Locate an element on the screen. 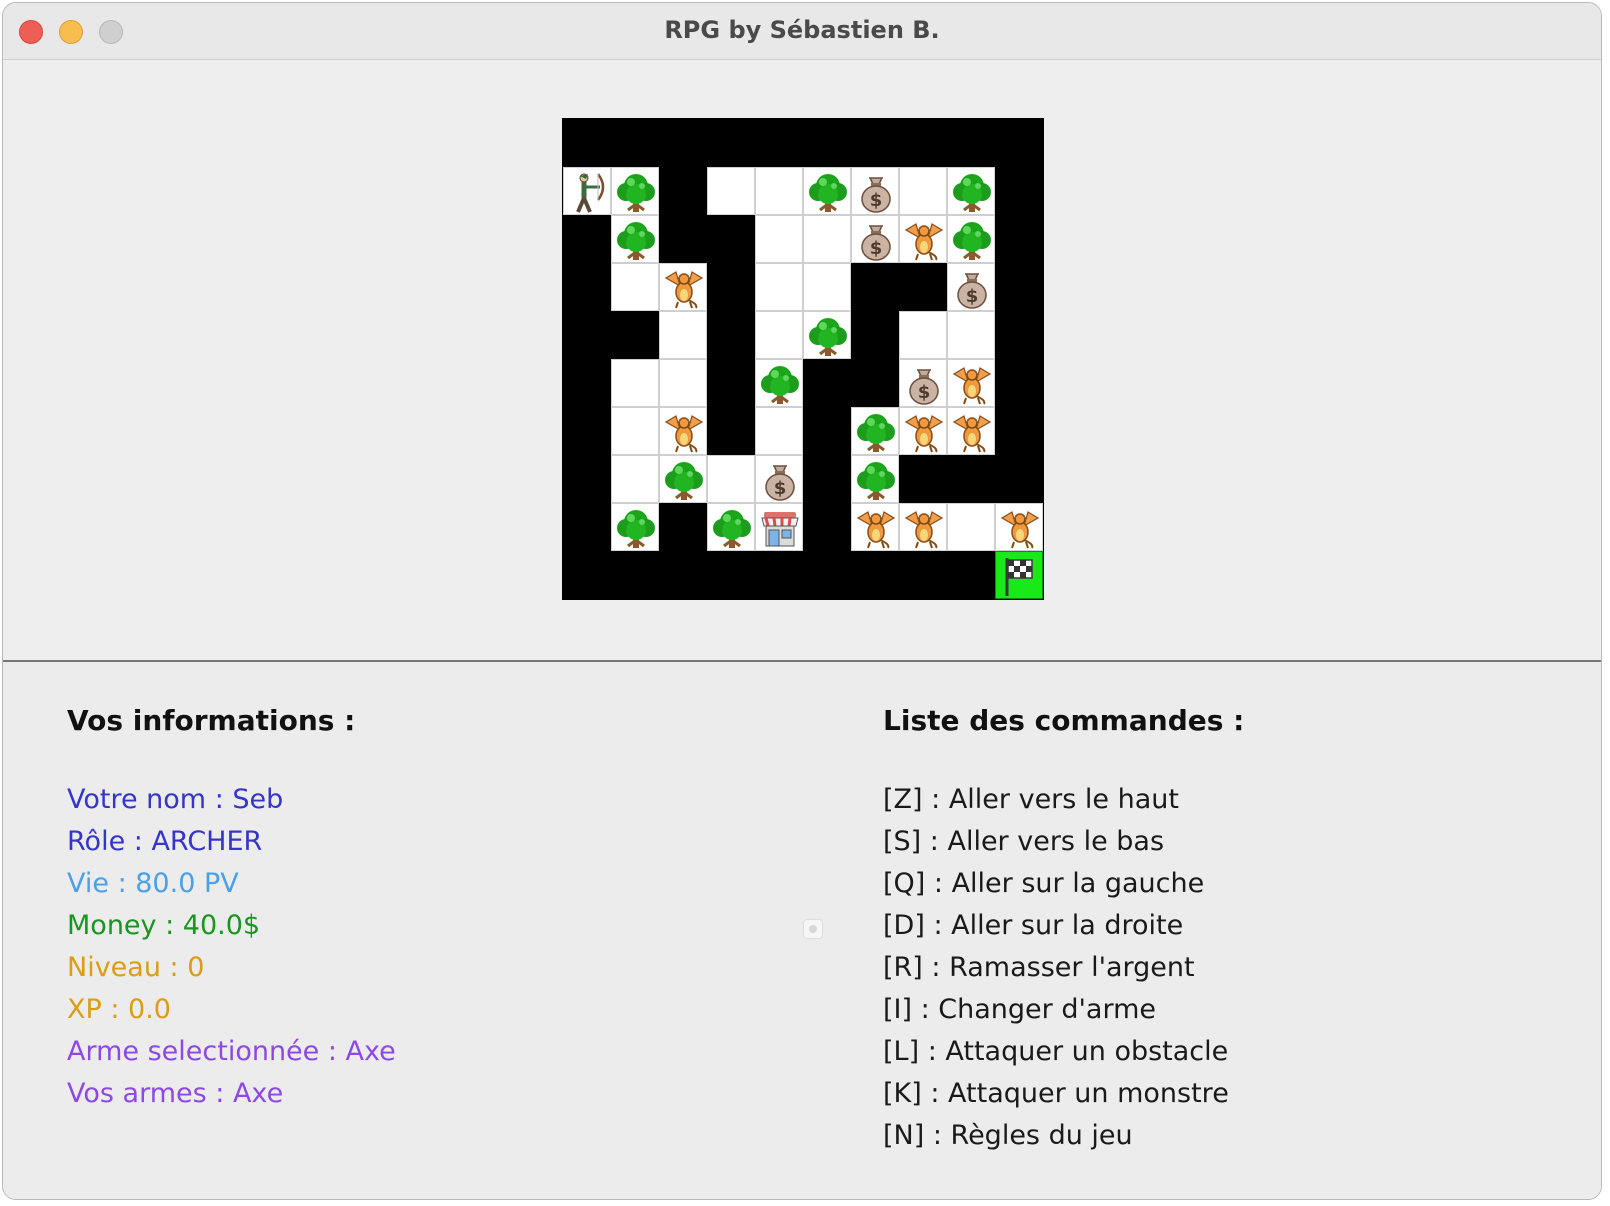 Image resolution: width=1610 pixels, height=1206 pixels. info-heading: Vos informations : is located at coordinates (211, 720).